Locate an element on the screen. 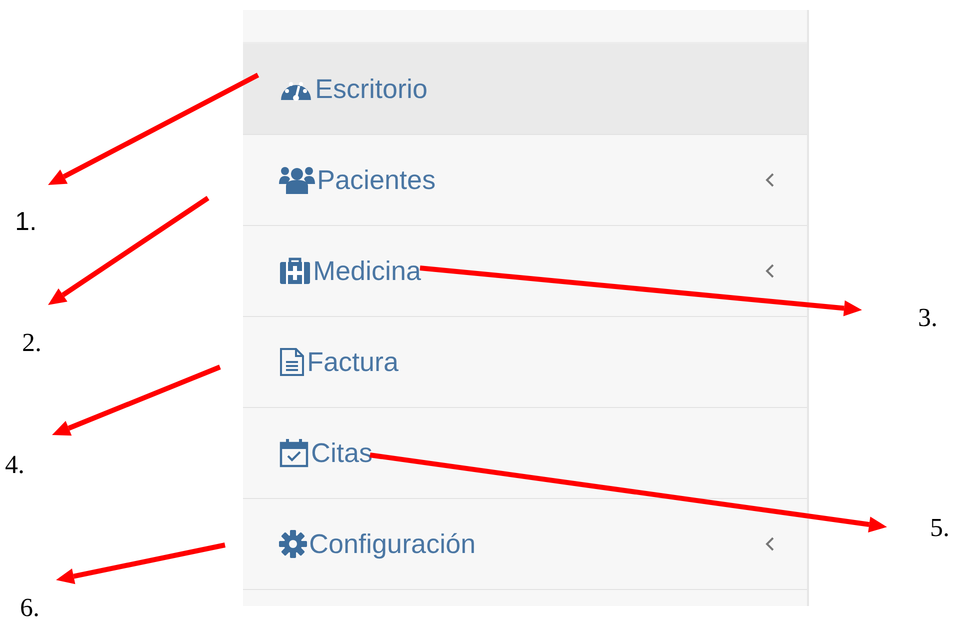 This screenshot has height=621, width=956. annotation-number: 5. is located at coordinates (940, 528).